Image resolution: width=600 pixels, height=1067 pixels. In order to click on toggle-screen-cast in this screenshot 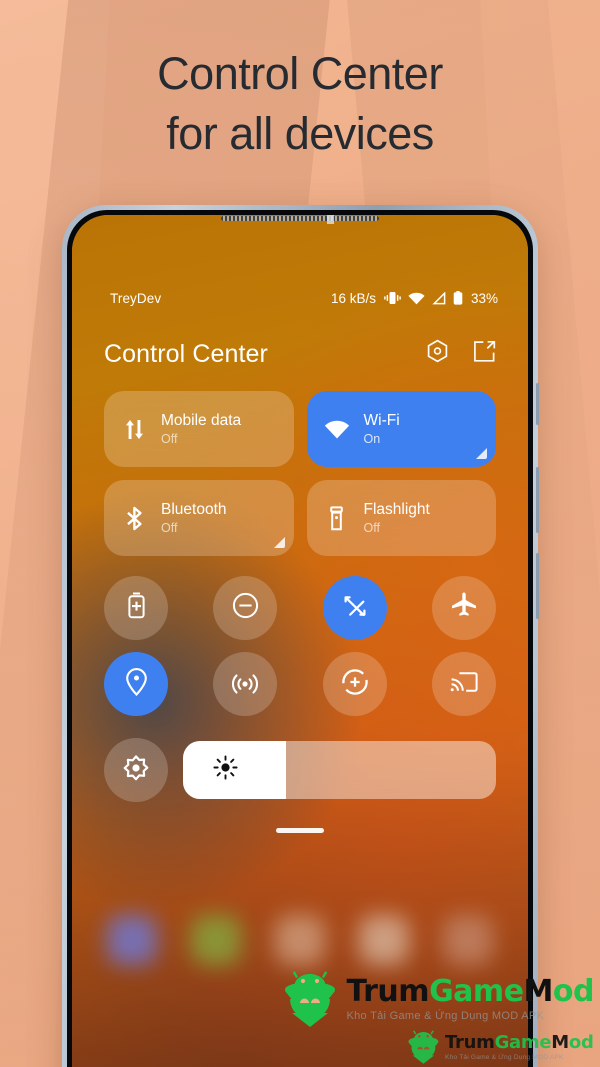, I will do `click(463, 684)`.